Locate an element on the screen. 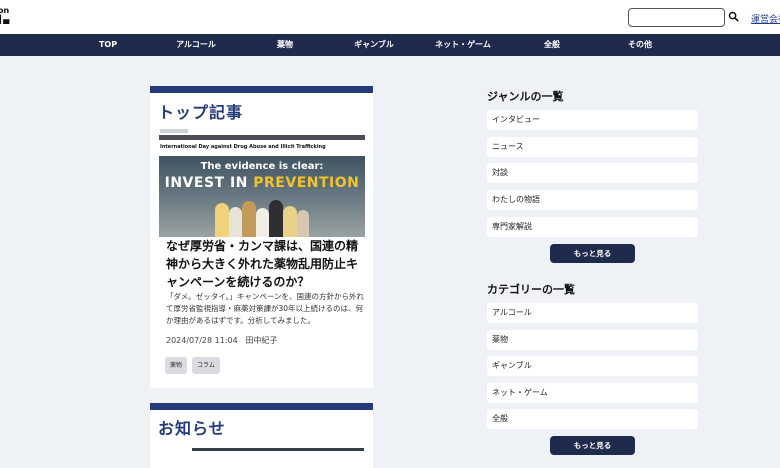 Image resolution: width=780 pixels, height=468 pixels. news-thumbnail-strip is located at coordinates (278, 449).